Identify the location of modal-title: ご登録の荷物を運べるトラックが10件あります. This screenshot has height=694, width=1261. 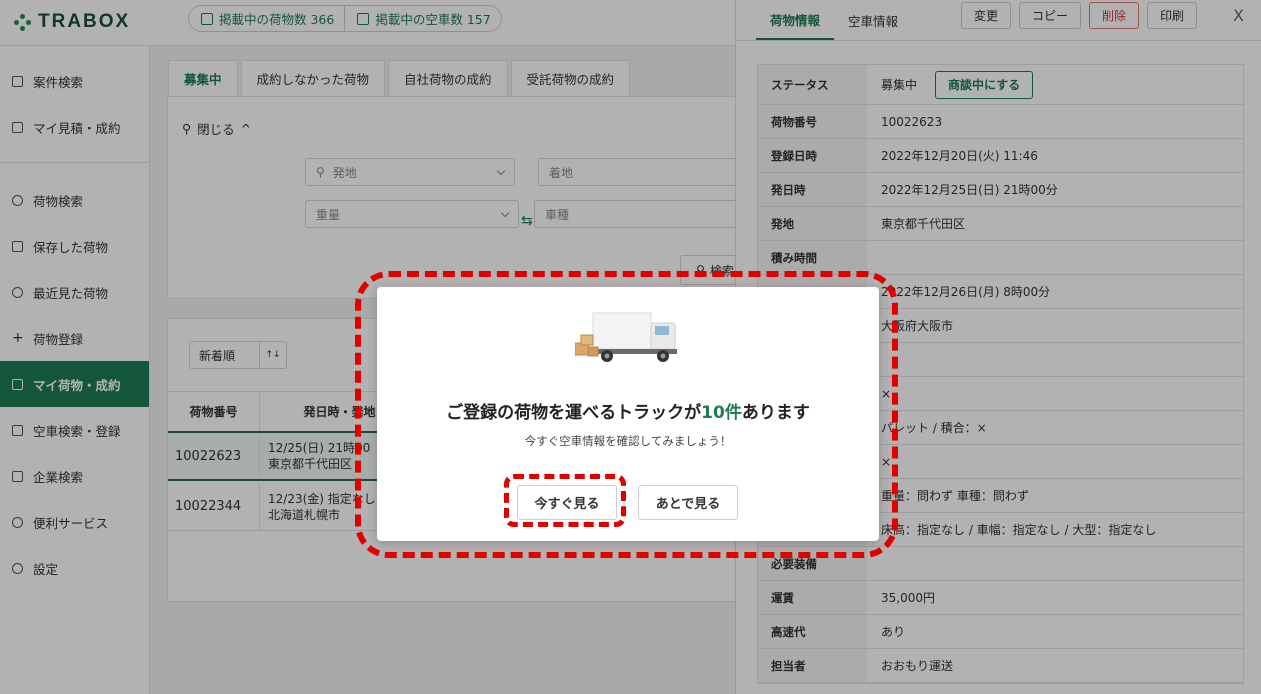
(628, 410).